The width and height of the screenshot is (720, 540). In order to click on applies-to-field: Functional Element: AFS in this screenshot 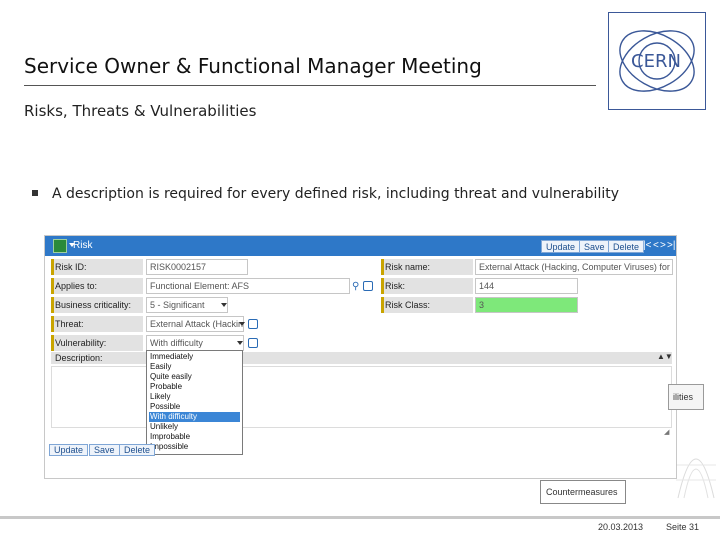, I will do `click(248, 286)`.